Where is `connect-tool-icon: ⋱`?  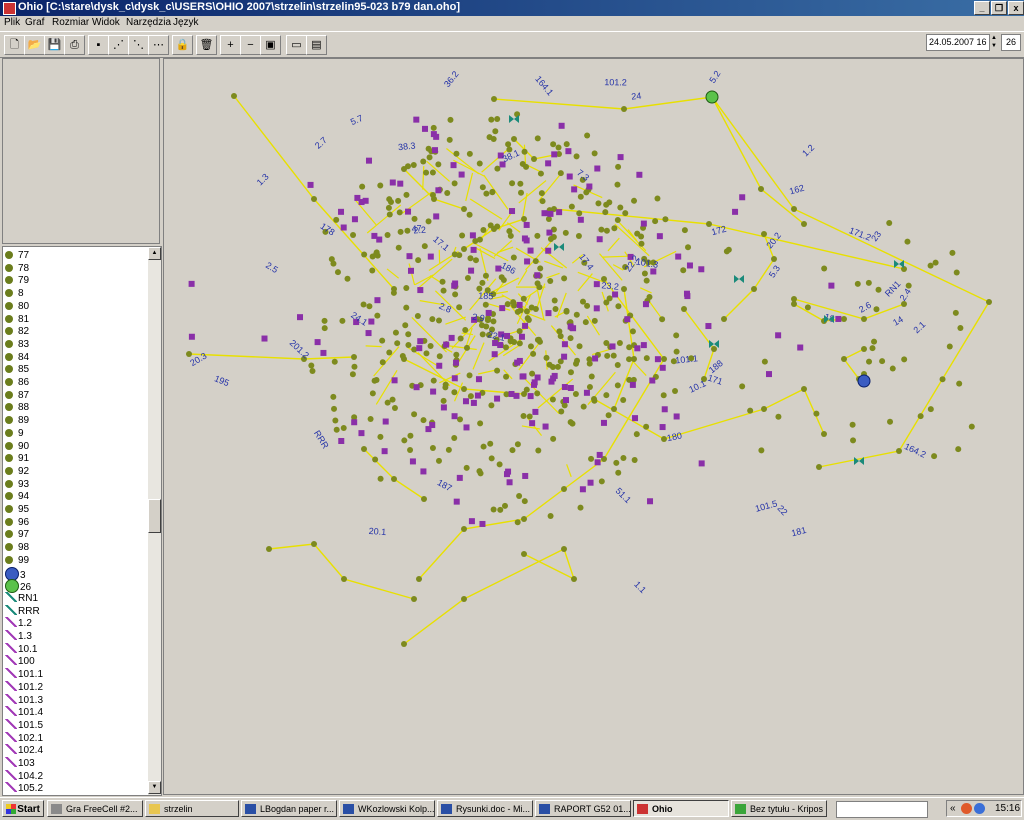 connect-tool-icon: ⋱ is located at coordinates (138, 45).